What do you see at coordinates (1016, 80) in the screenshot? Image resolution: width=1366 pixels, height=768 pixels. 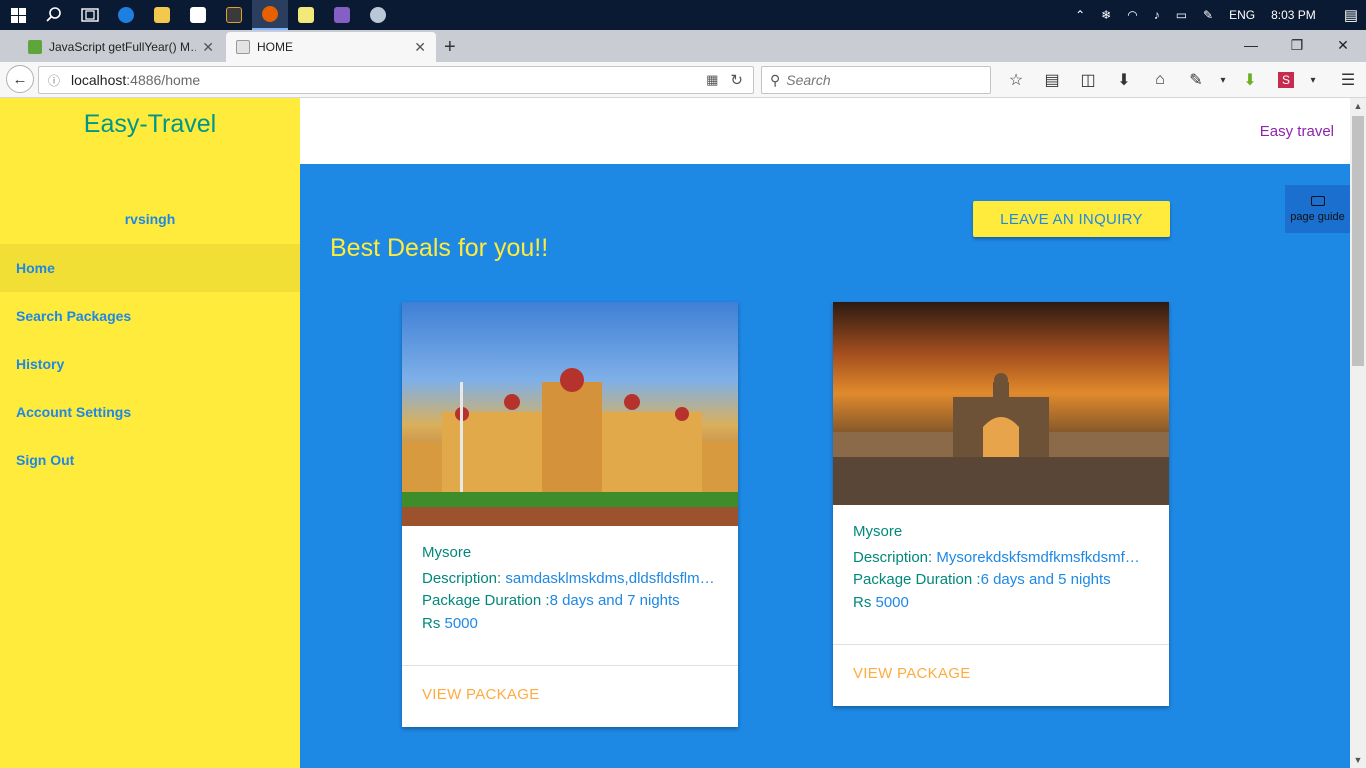 I see `bookmark-star-icon: ☆` at bounding box center [1016, 80].